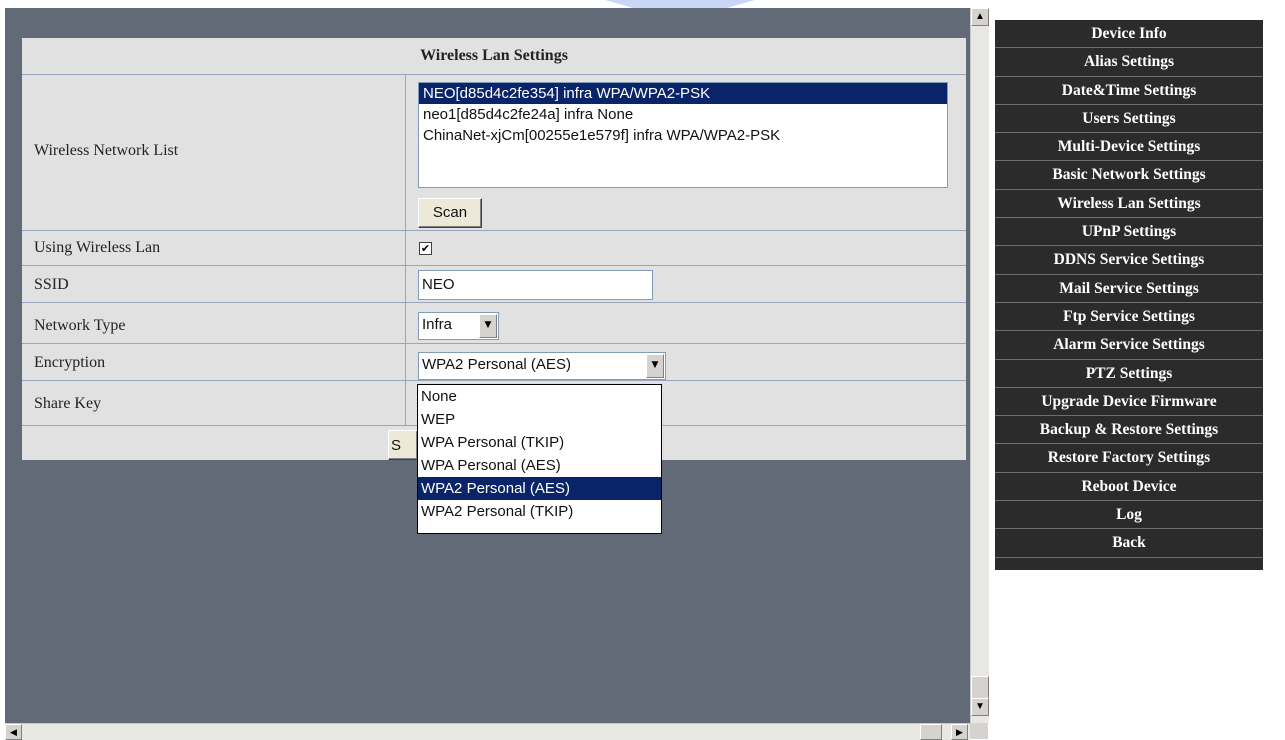 The image size is (1285, 740). What do you see at coordinates (539, 442) in the screenshot?
I see `encryption-option: WPA Personal (TKIP)` at bounding box center [539, 442].